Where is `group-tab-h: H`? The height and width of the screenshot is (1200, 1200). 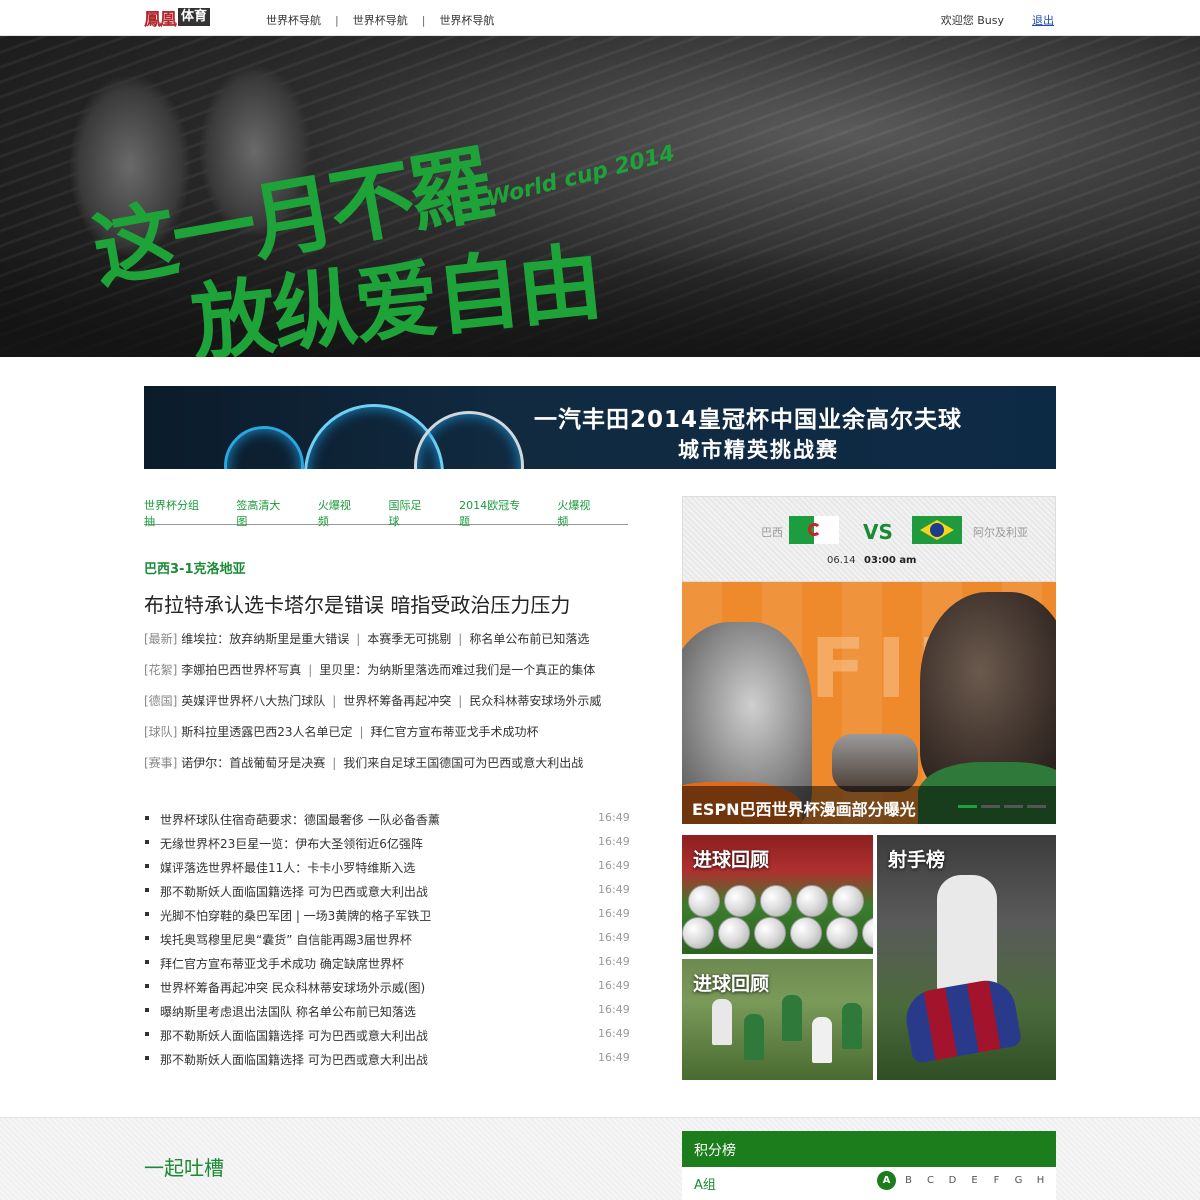
group-tab-h: H is located at coordinates (1040, 1180).